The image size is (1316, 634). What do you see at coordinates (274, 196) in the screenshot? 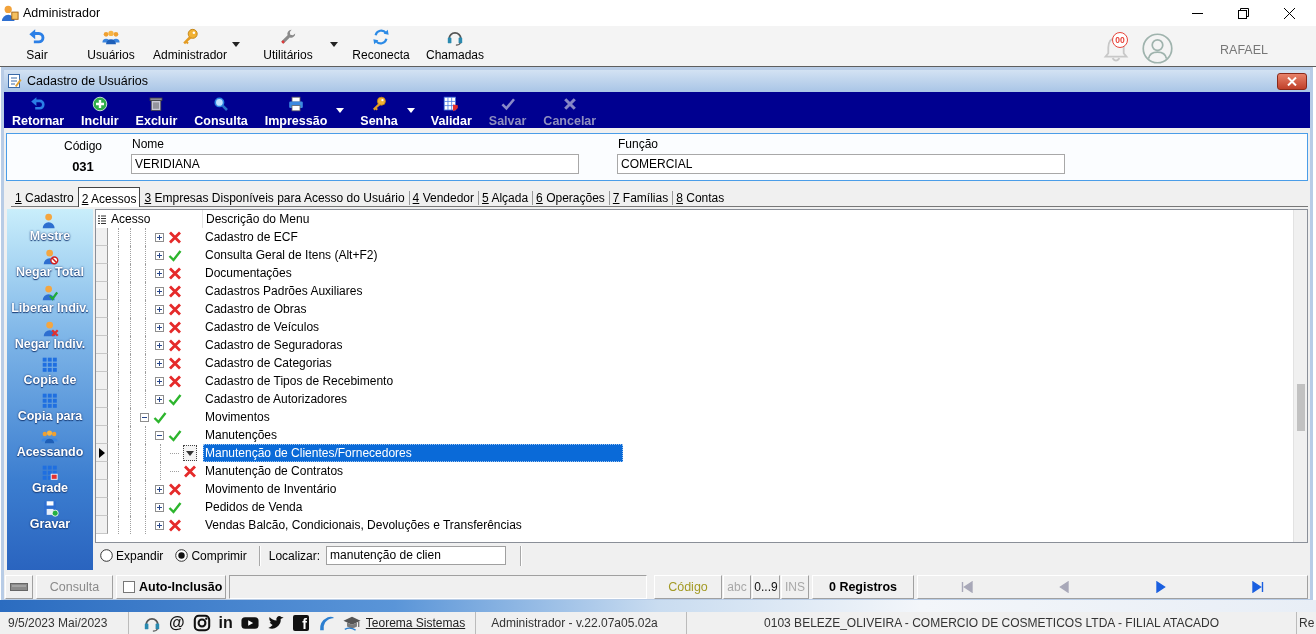
I see `tab: 3 Empresas Disponíveis para Acesso do Usuário` at bounding box center [274, 196].